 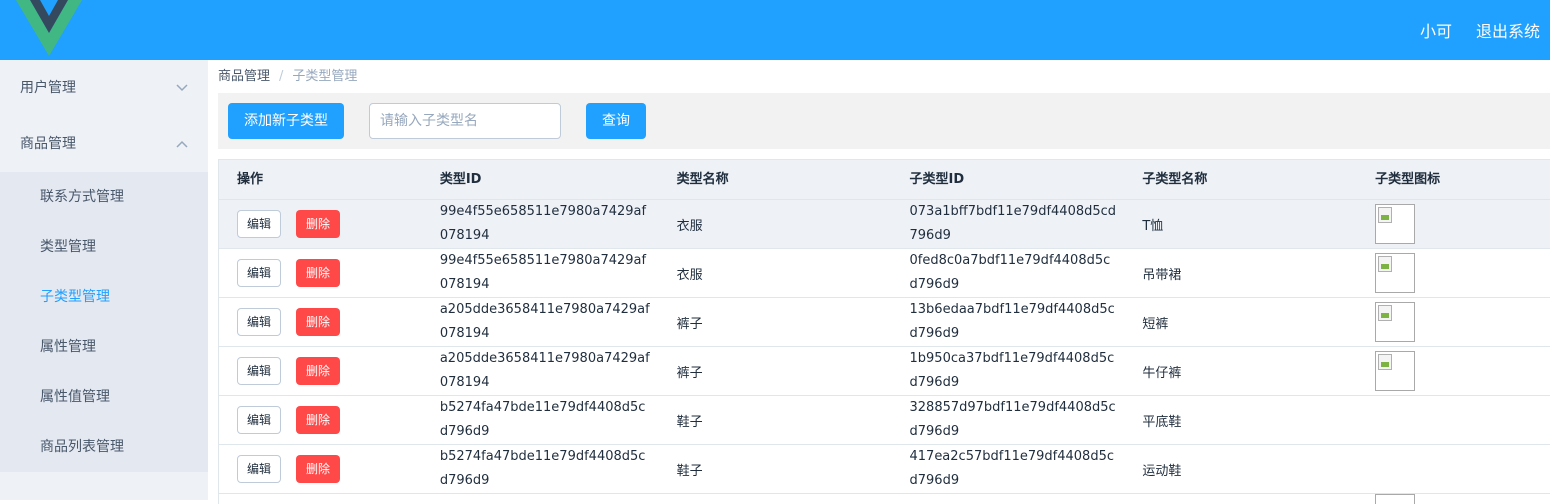 I want to click on column-header: 类型ID, so click(x=460, y=179).